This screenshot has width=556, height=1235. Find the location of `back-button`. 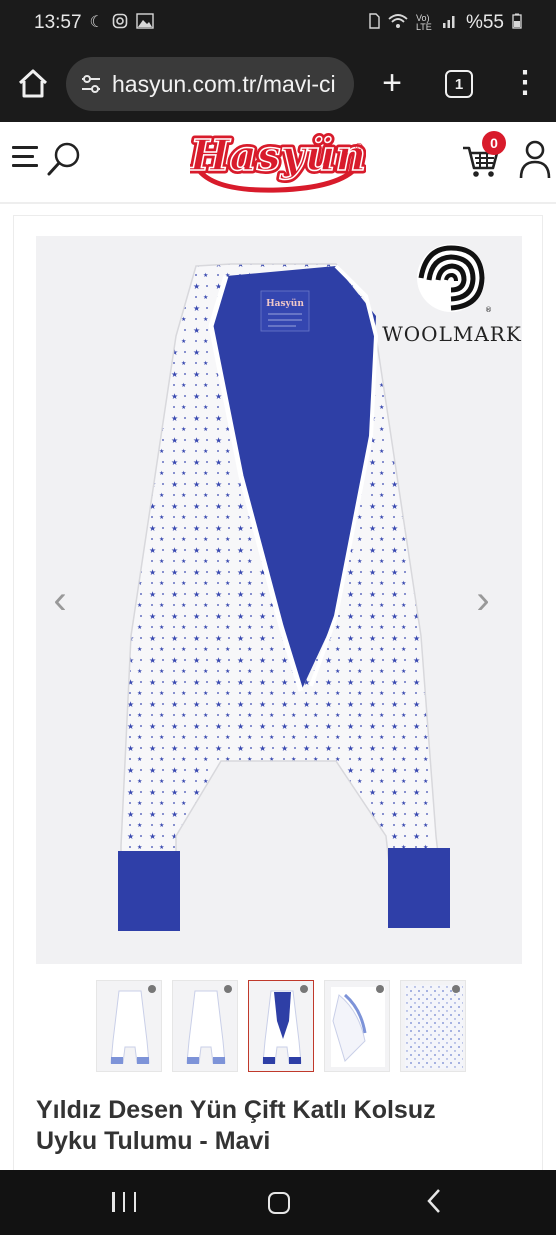

back-button is located at coordinates (434, 1203).